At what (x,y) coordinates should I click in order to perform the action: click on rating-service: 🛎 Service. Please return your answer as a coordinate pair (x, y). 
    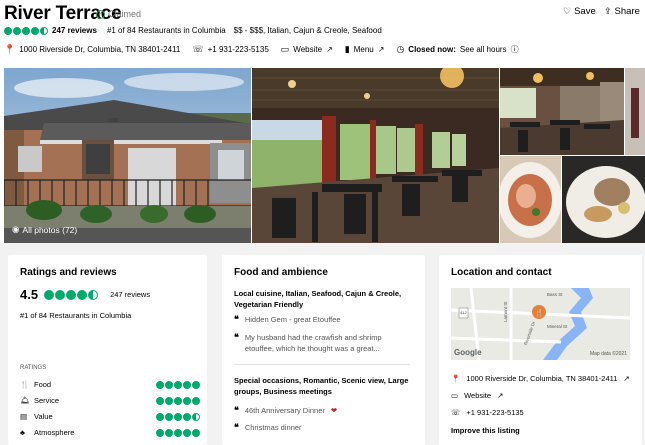
    Looking at the image, I should click on (110, 400).